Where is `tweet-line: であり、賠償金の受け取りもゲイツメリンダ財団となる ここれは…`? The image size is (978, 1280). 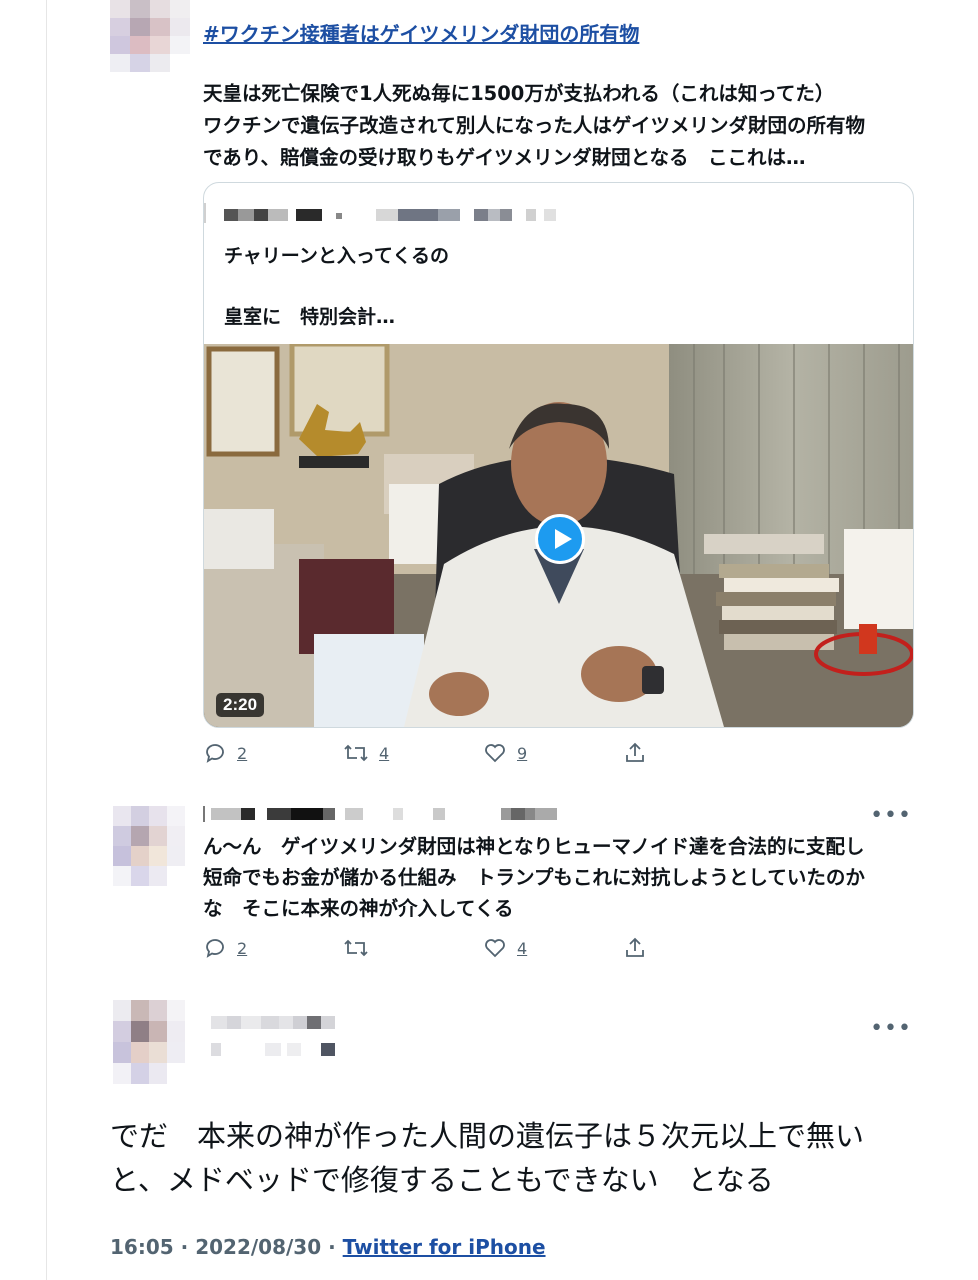
tweet-line: であり、賠償金の受け取りもゲイツメリンダ財団となる ここれは… is located at coordinates (504, 157).